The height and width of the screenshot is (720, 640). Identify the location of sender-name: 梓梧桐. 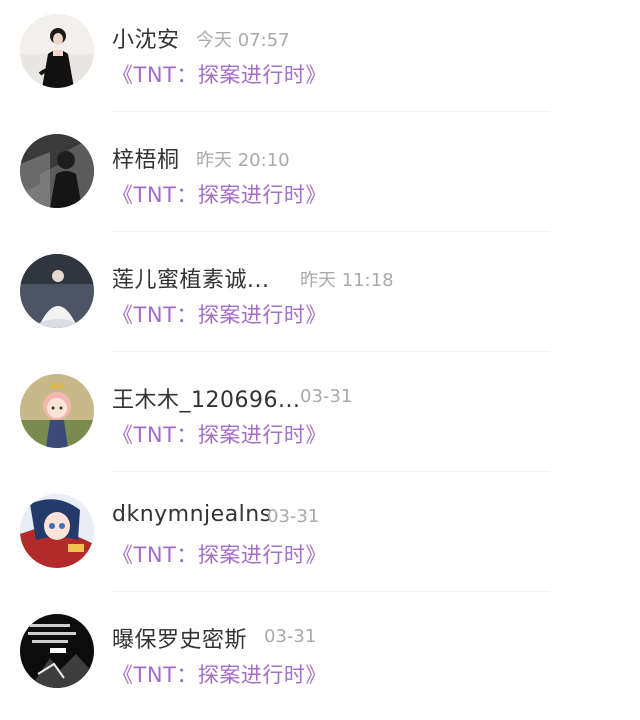
(146, 160).